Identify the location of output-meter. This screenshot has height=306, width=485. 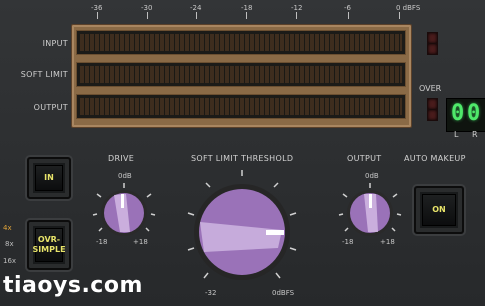
(241, 106).